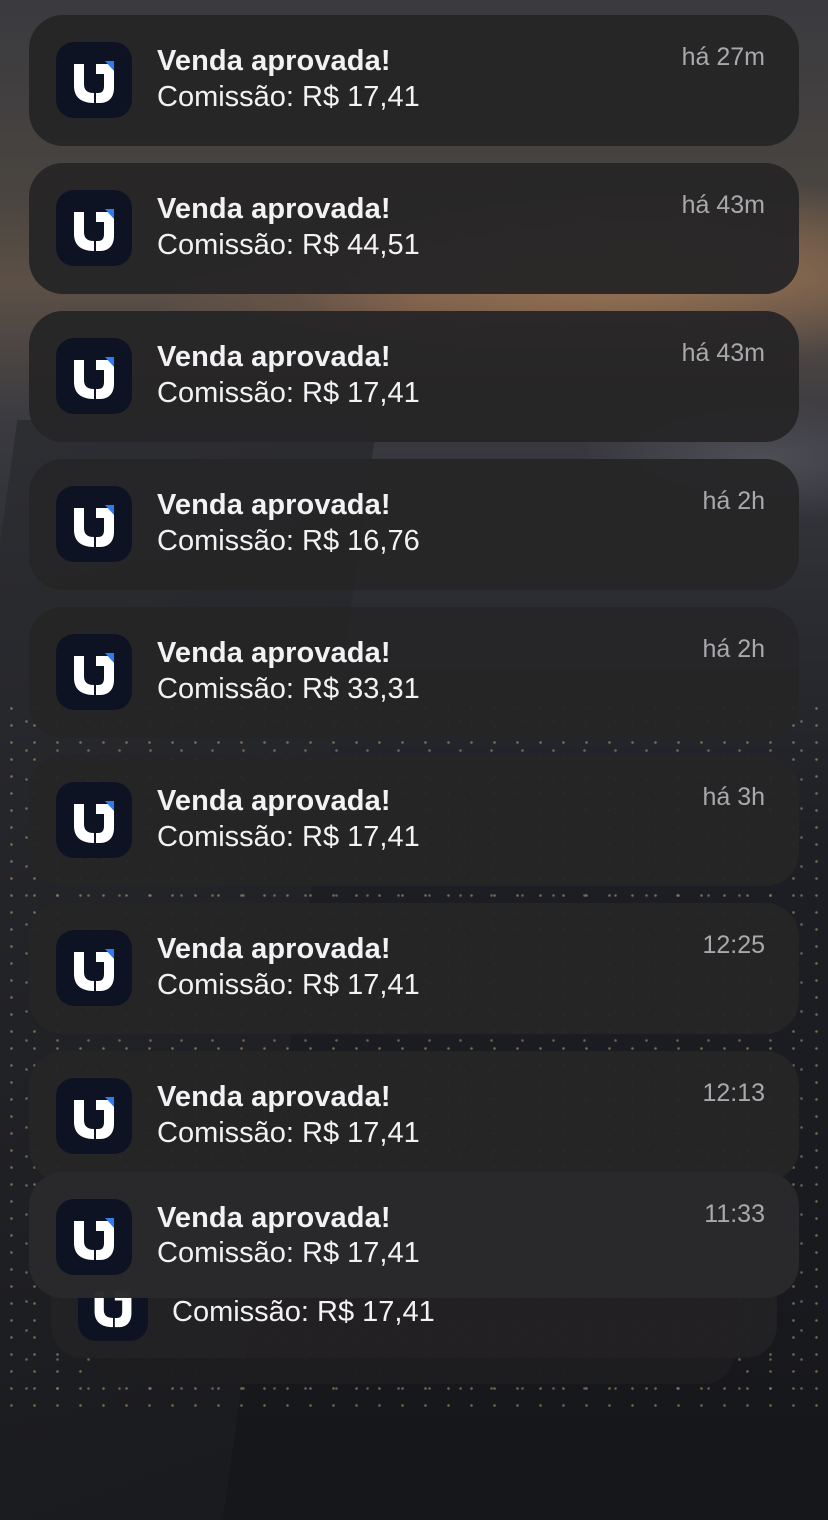  What do you see at coordinates (288, 245) in the screenshot?
I see `notification-body: Comissão: R$ 44,51` at bounding box center [288, 245].